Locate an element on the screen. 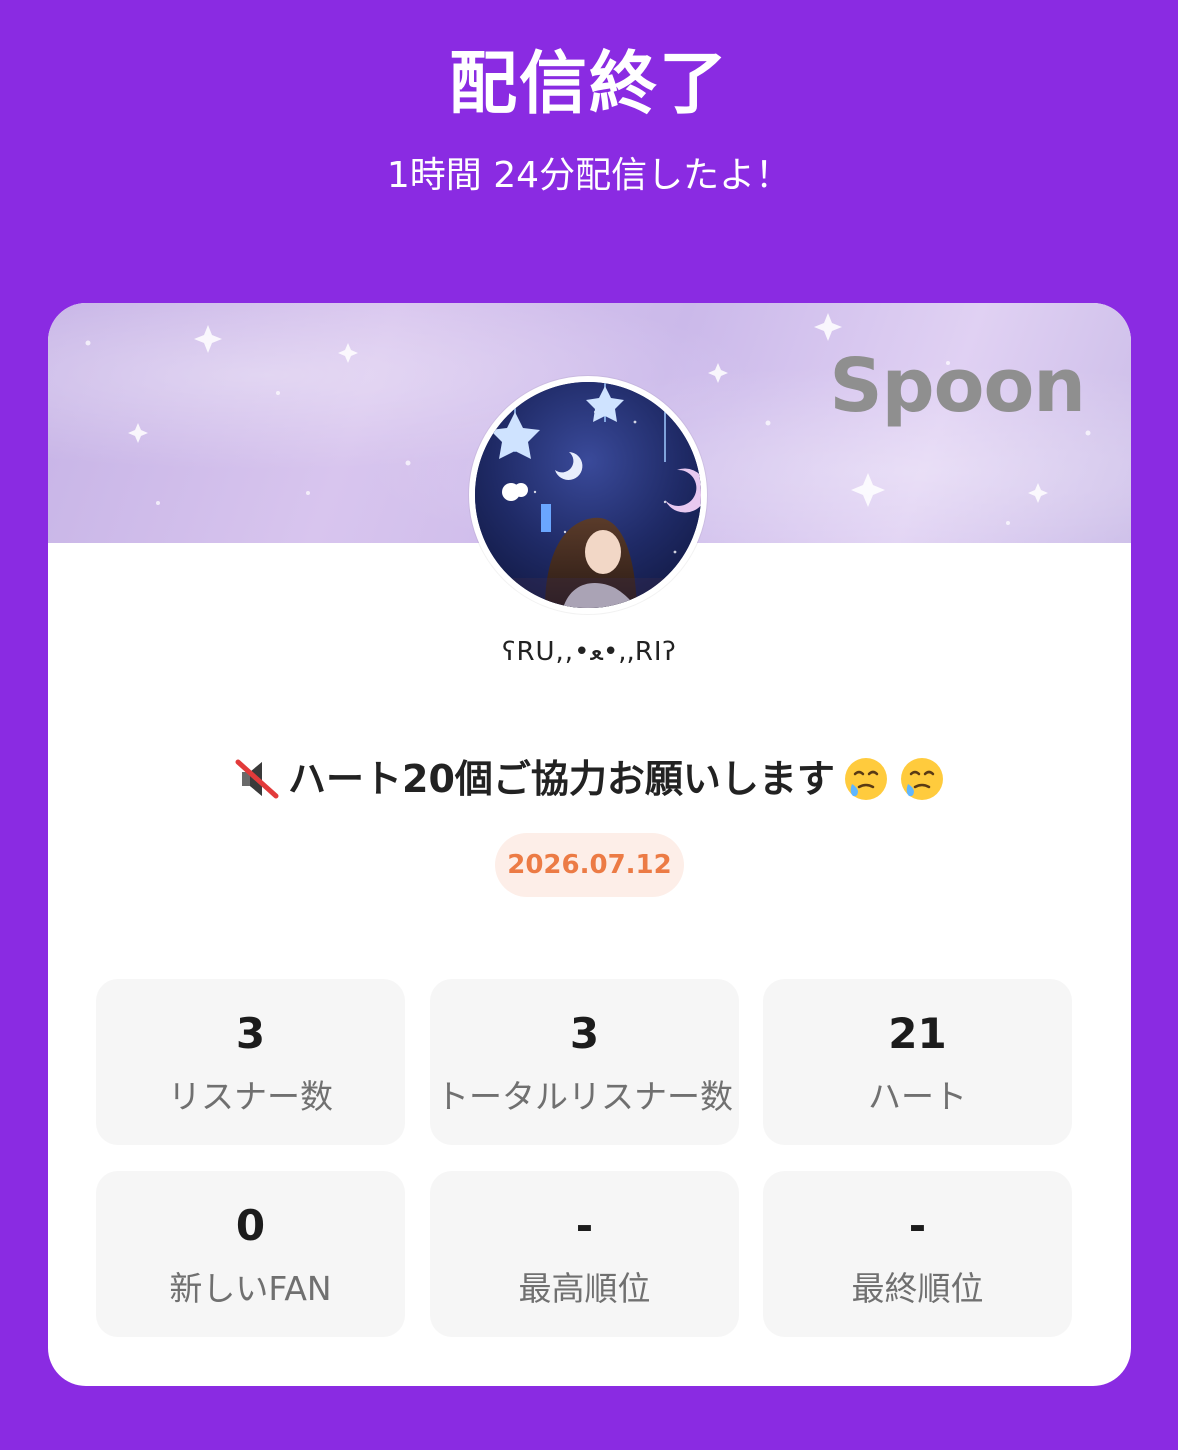  room-title-row: ハート20個ご協力お願いします is located at coordinates (589, 779).